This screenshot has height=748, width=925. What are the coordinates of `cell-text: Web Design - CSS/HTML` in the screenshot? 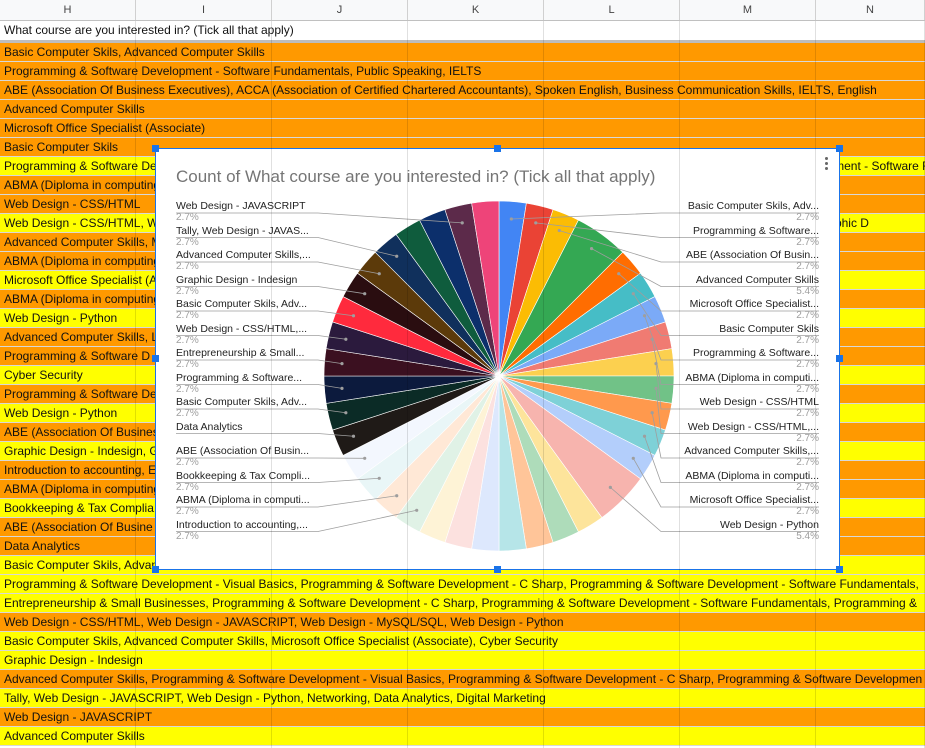 It's located at (72, 204).